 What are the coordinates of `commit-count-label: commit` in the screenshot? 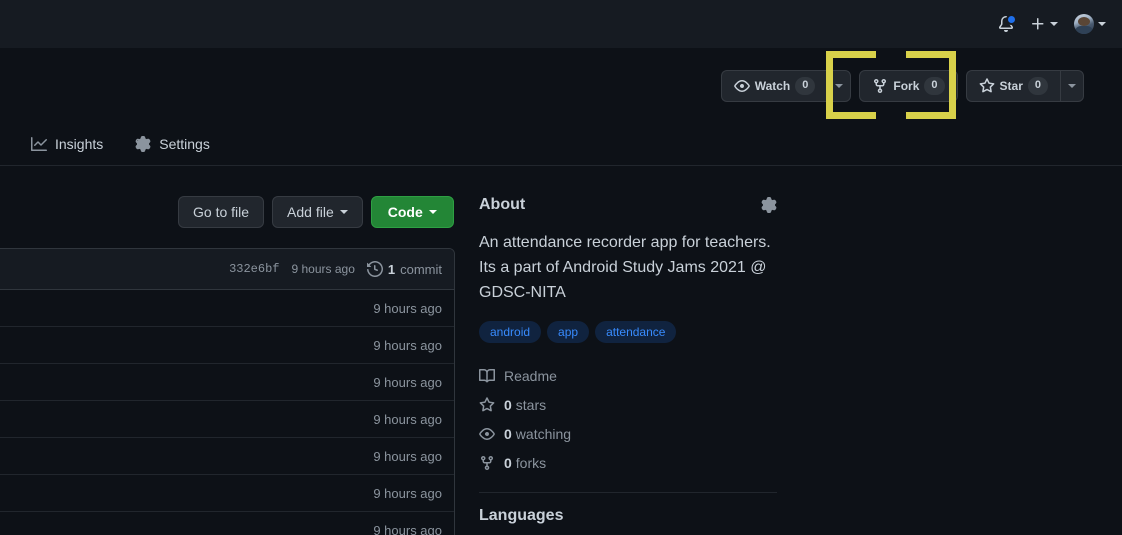 It's located at (421, 269).